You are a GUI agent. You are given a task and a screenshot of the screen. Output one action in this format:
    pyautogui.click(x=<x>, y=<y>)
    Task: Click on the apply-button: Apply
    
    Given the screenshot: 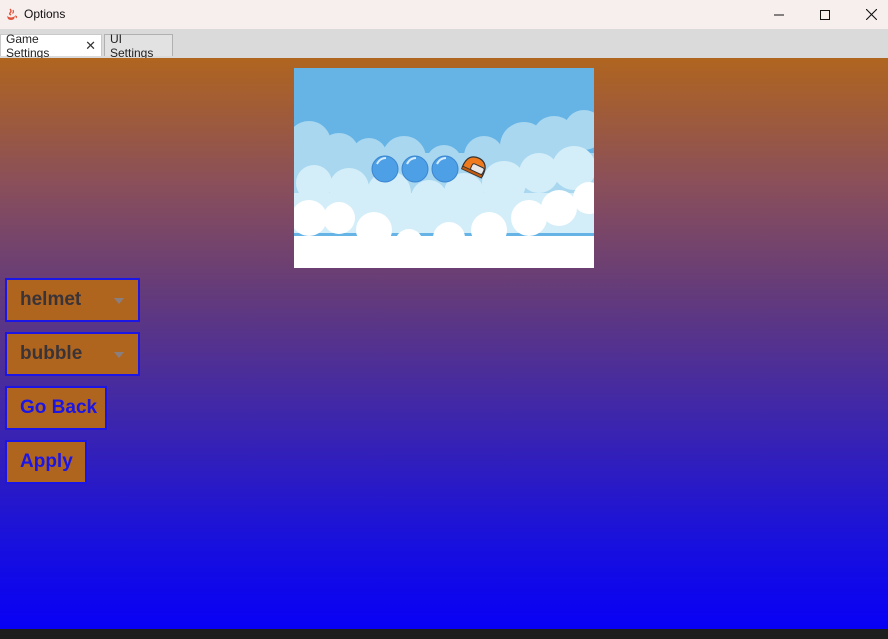 What is the action you would take?
    pyautogui.click(x=46, y=462)
    